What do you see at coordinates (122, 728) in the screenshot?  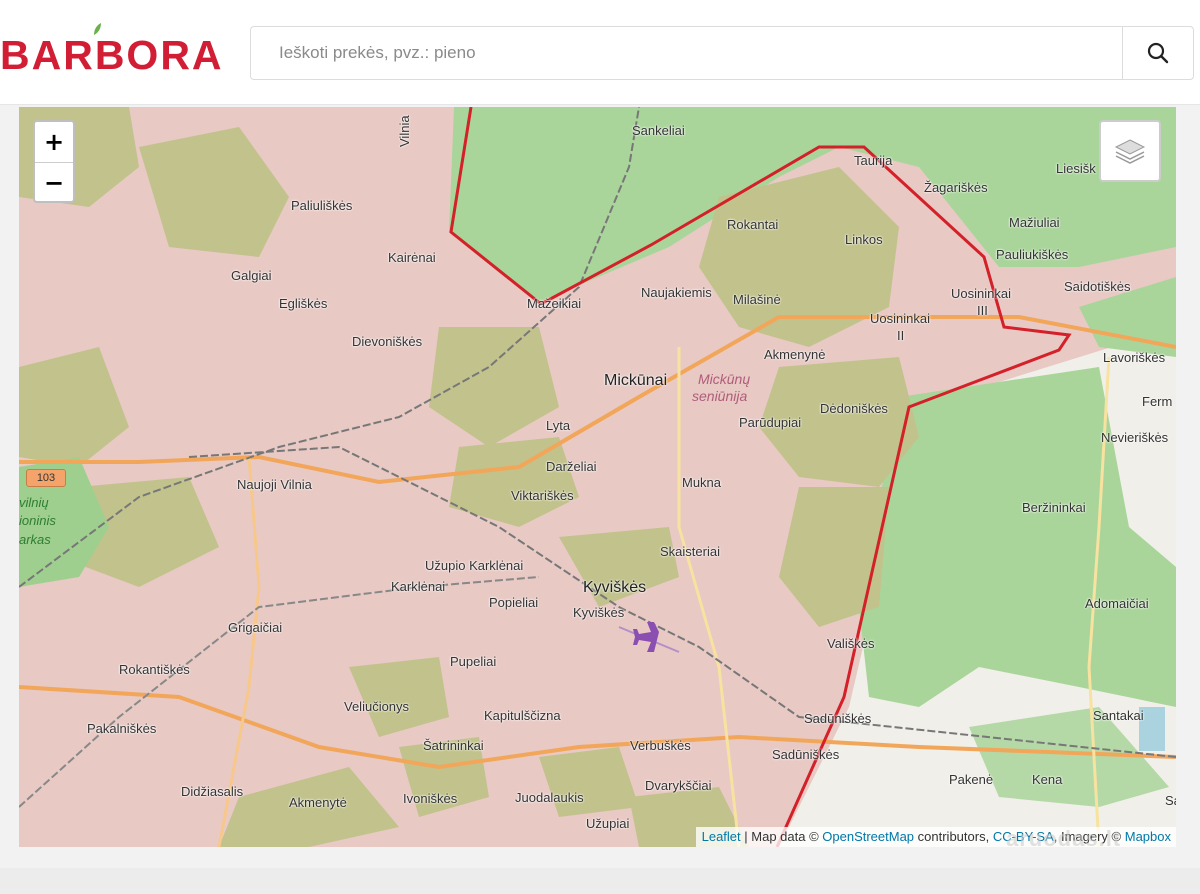 I see `place-label: Pakalniškės` at bounding box center [122, 728].